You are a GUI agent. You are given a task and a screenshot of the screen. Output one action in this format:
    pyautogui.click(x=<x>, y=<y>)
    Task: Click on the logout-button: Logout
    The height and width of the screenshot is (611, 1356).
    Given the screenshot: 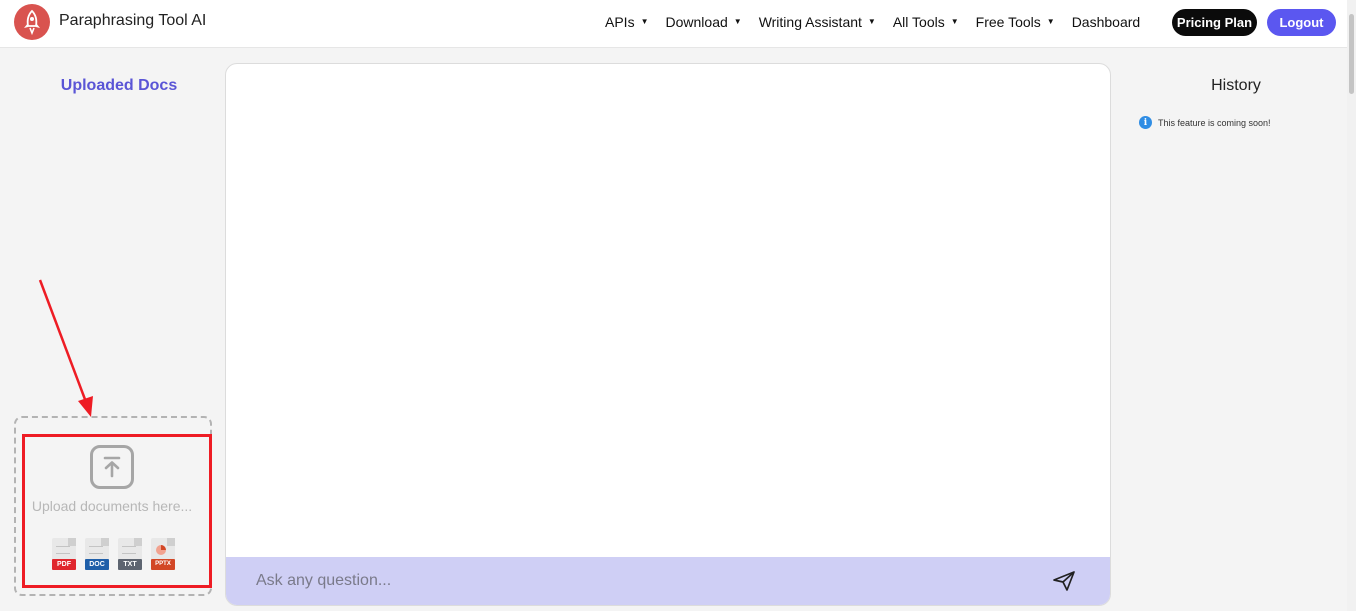 What is the action you would take?
    pyautogui.click(x=1301, y=22)
    